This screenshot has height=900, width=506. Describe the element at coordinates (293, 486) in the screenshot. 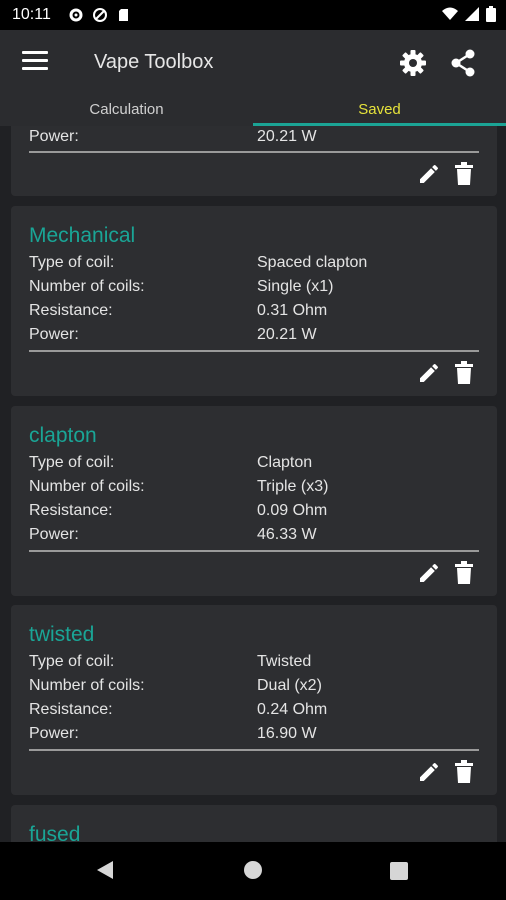

I see `number-value: Triple (x3)` at that location.